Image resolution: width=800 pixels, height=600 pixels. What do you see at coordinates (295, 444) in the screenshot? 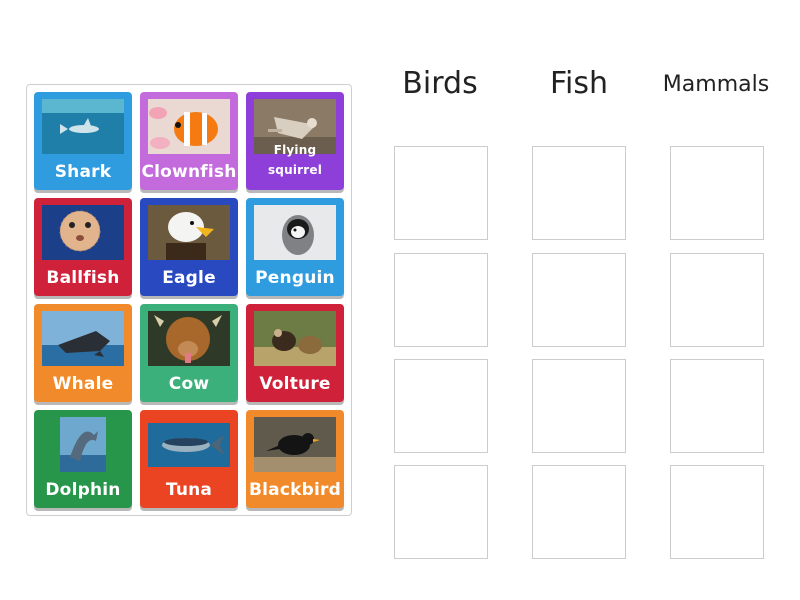
I see `blackbird-photo` at bounding box center [295, 444].